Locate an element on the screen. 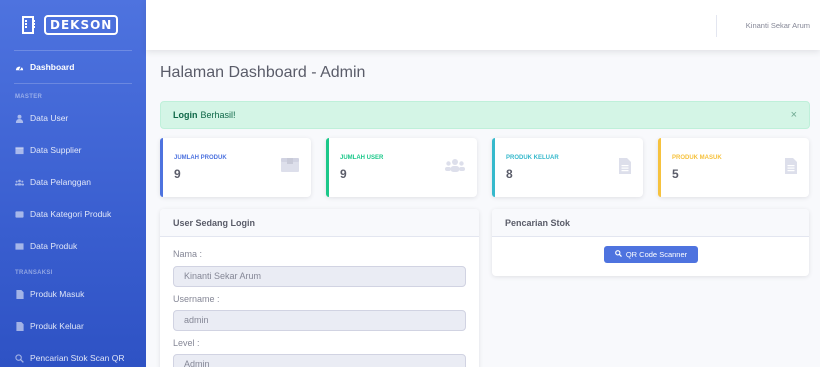 This screenshot has height=367, width=820. nama-label: Nama : is located at coordinates (188, 254).